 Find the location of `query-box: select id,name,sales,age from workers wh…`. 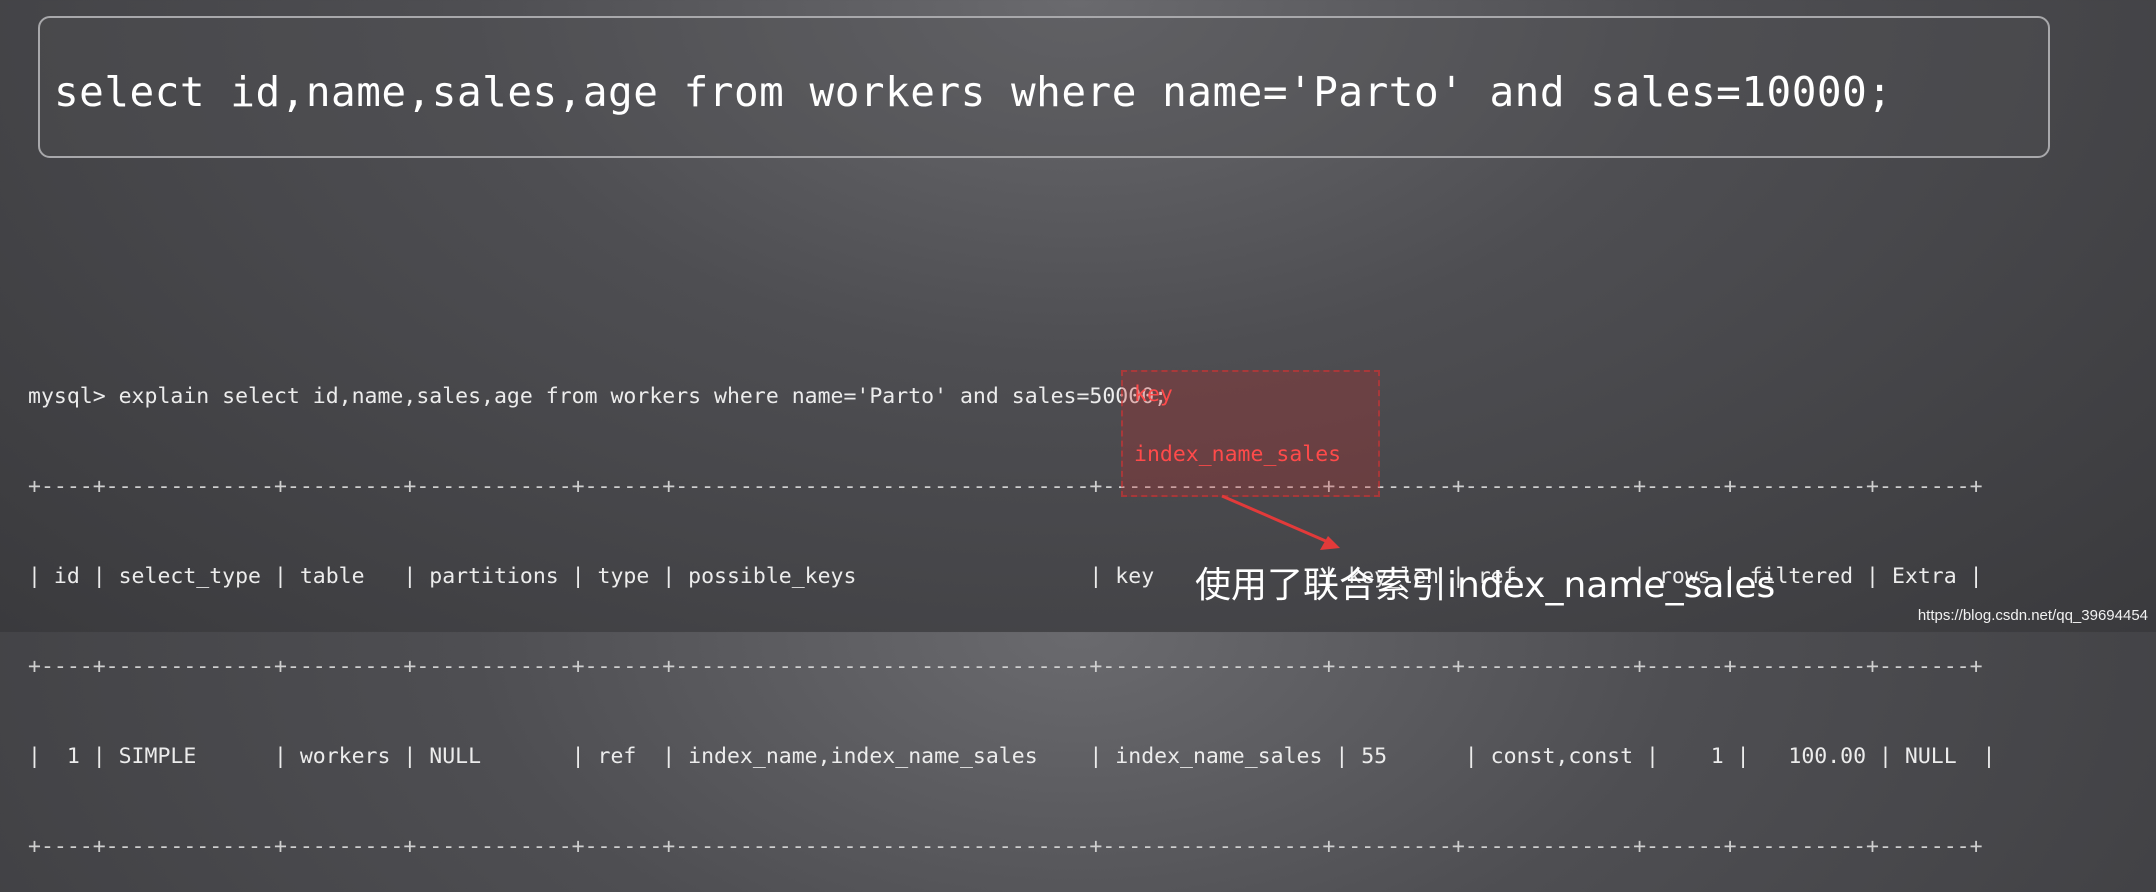

query-box: select id,name,sales,age from workers wh… is located at coordinates (1044, 87).